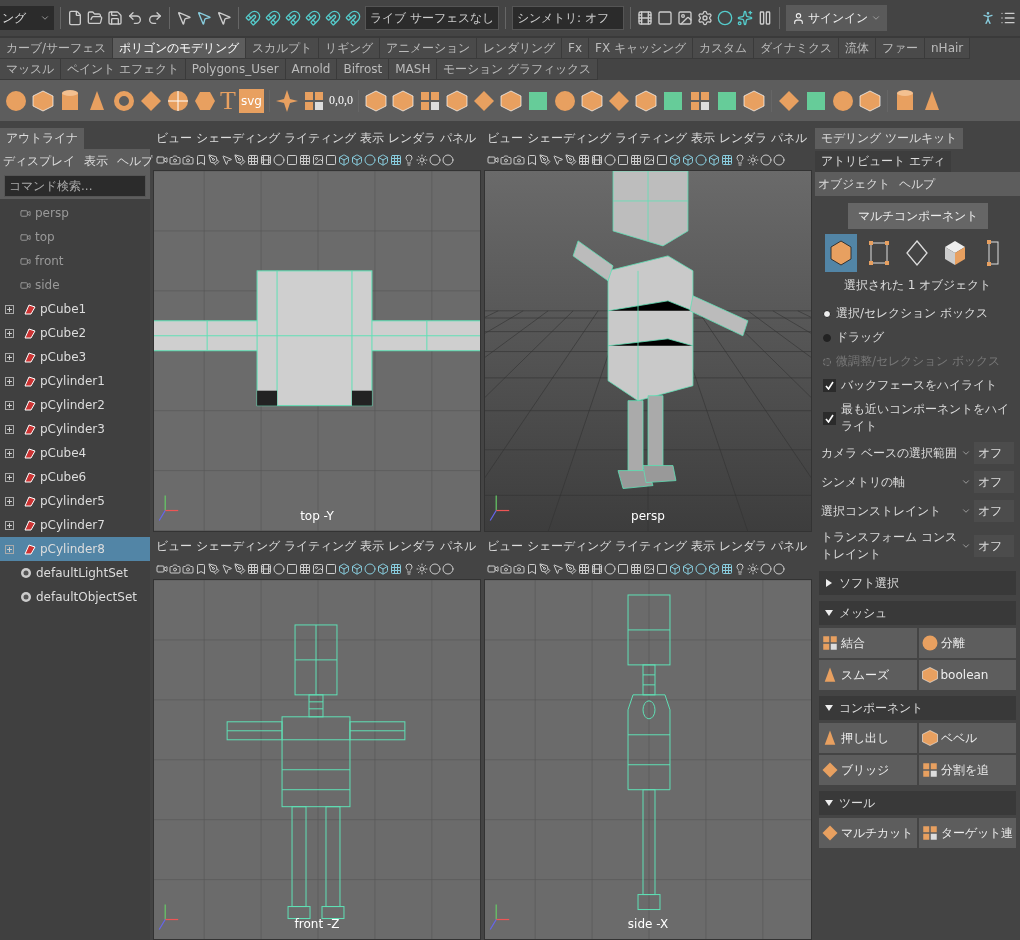 The image size is (1020, 940). I want to click on shelf-tab: マッスル, so click(30, 69).